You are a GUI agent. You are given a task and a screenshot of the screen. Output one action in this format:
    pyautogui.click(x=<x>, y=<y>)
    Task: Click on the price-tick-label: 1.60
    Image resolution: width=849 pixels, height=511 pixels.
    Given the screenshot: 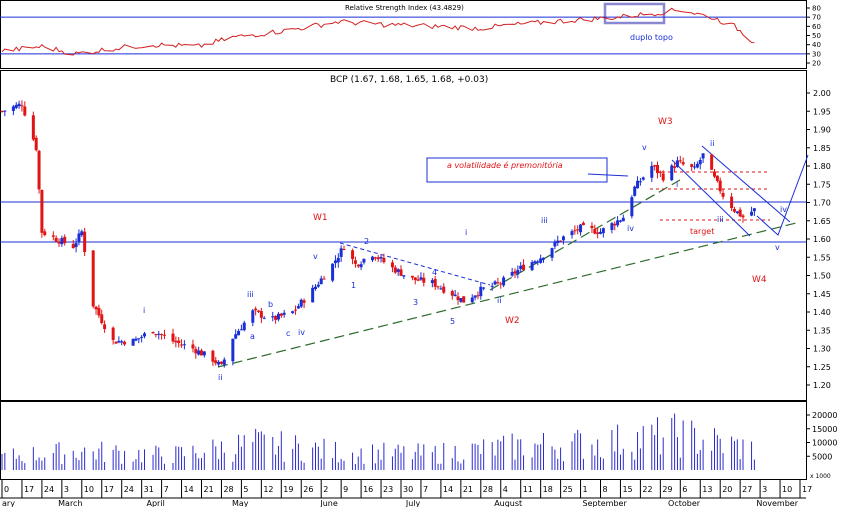 What is the action you would take?
    pyautogui.click(x=822, y=239)
    